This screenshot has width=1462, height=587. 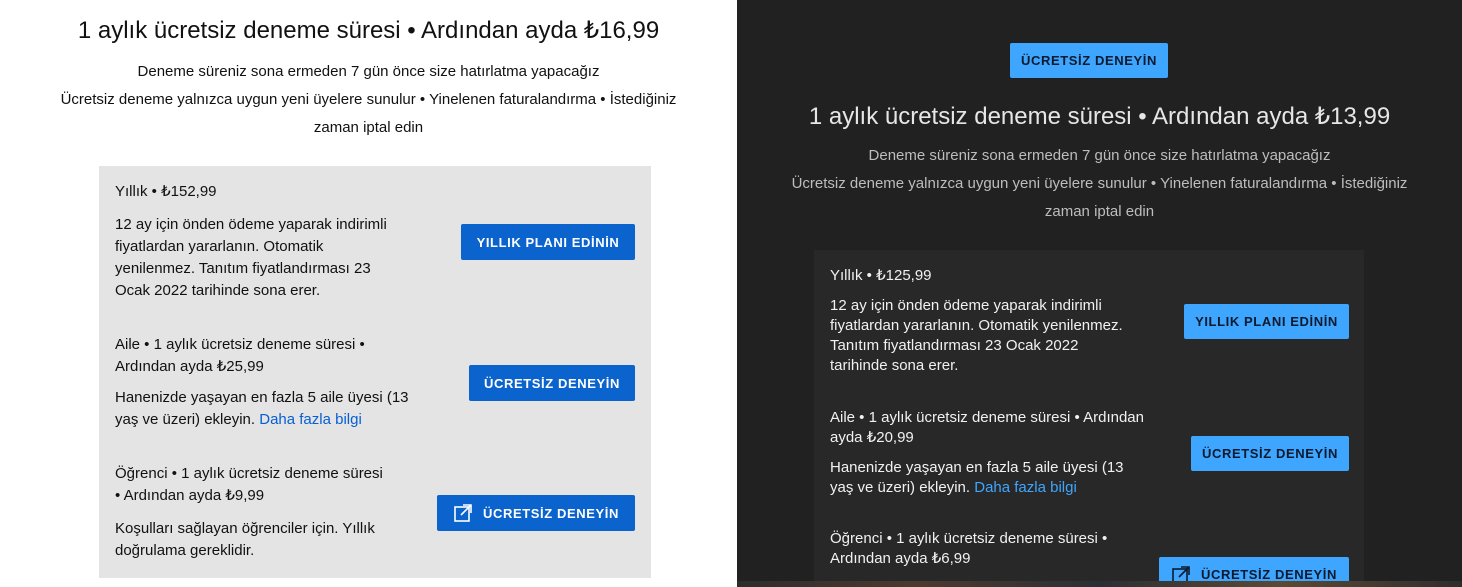 What do you see at coordinates (166, 191) in the screenshot?
I see `light-yearly-title: Yıllık • ₺152,99` at bounding box center [166, 191].